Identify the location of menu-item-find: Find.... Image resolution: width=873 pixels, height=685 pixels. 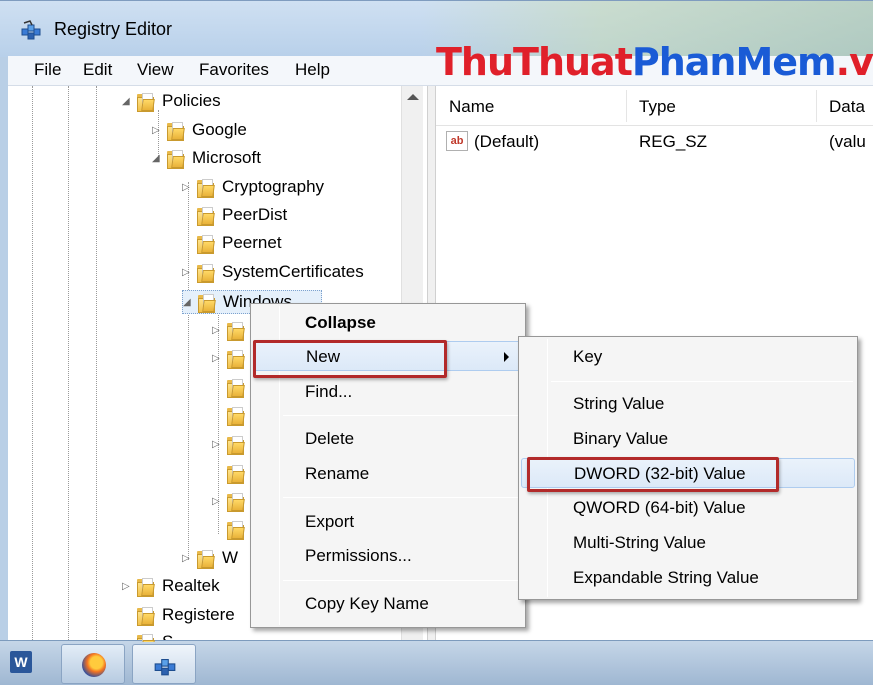
(388, 392).